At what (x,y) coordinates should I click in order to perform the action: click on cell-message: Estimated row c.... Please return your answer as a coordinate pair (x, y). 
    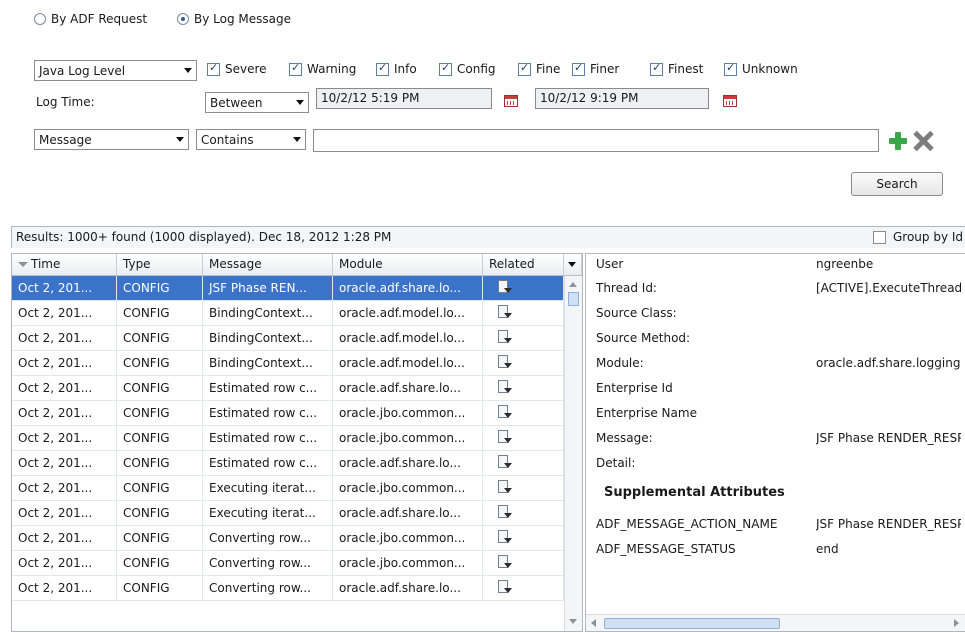
    Looking at the image, I should click on (268, 388).